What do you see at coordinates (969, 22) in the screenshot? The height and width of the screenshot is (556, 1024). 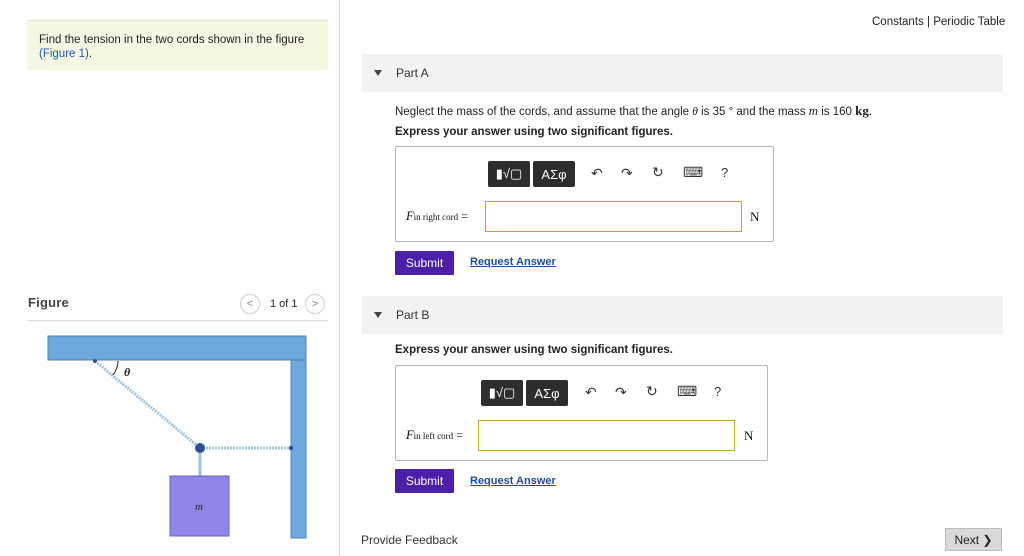 I see `periodic-table-link: Periodic Table` at bounding box center [969, 22].